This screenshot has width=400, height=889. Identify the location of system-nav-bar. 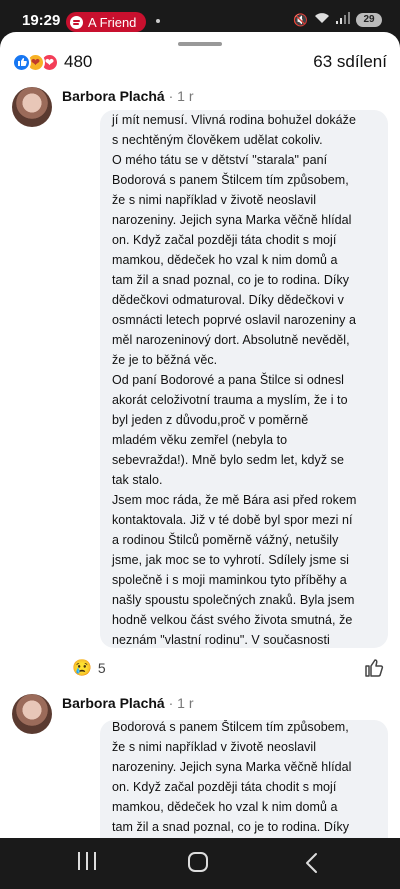
(200, 863).